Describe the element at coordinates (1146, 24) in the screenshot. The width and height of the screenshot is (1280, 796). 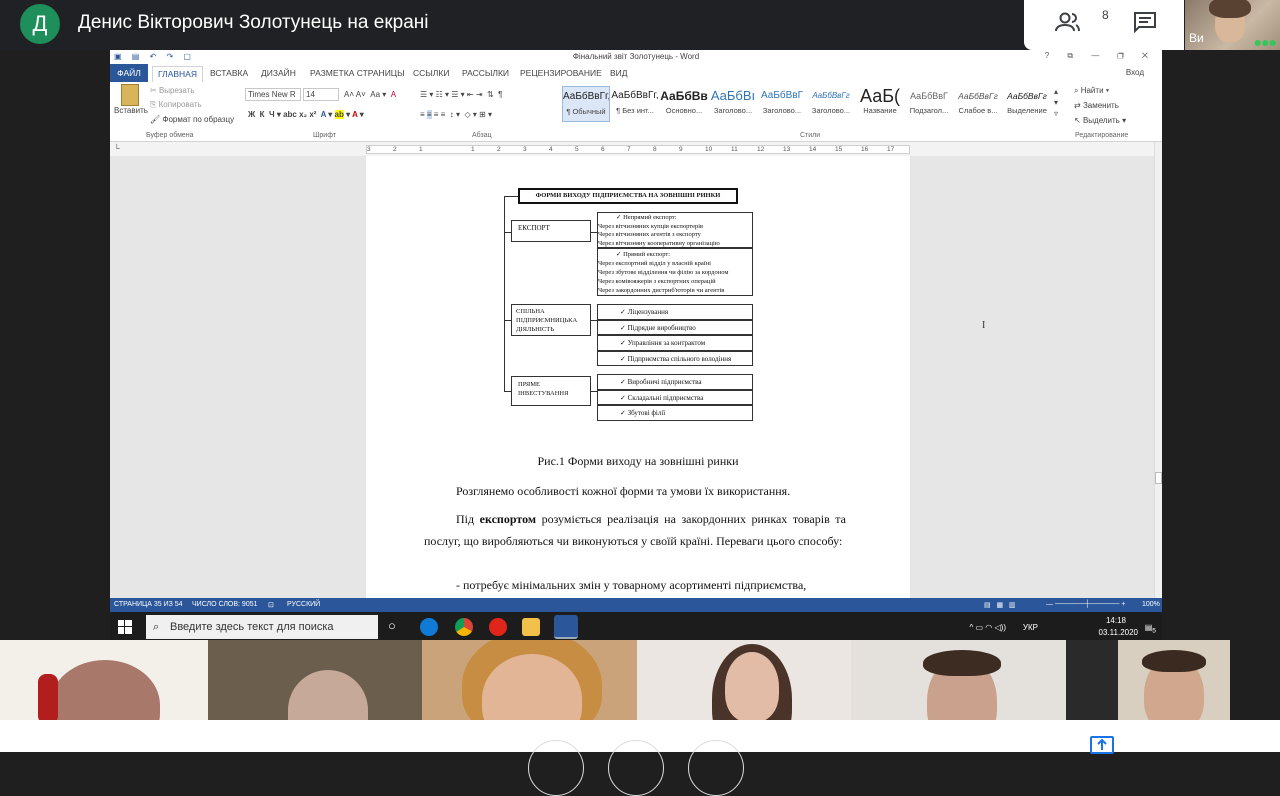
I see `chat-button` at that location.